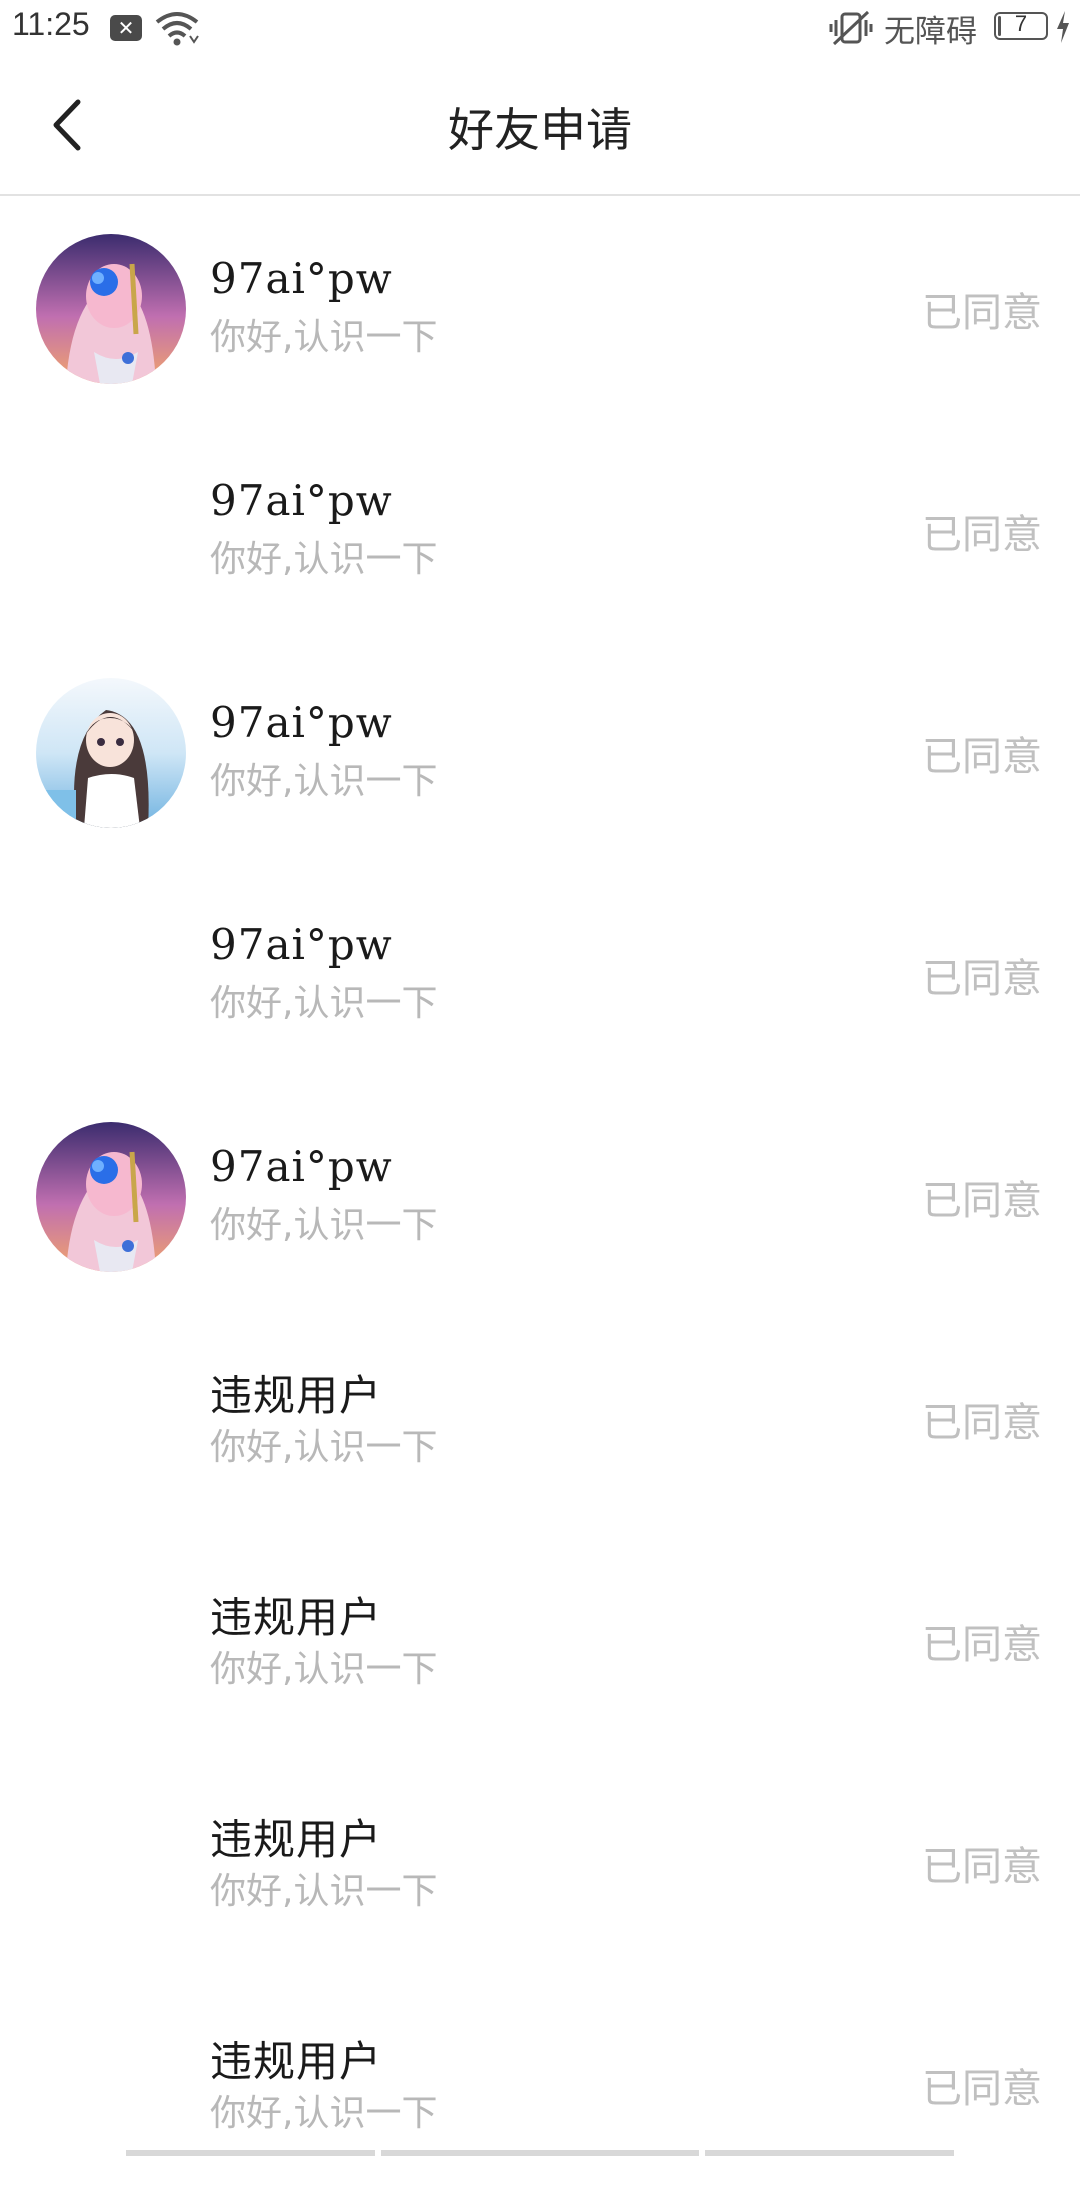  I want to click on header-bar: 好友申请, so click(540, 126).